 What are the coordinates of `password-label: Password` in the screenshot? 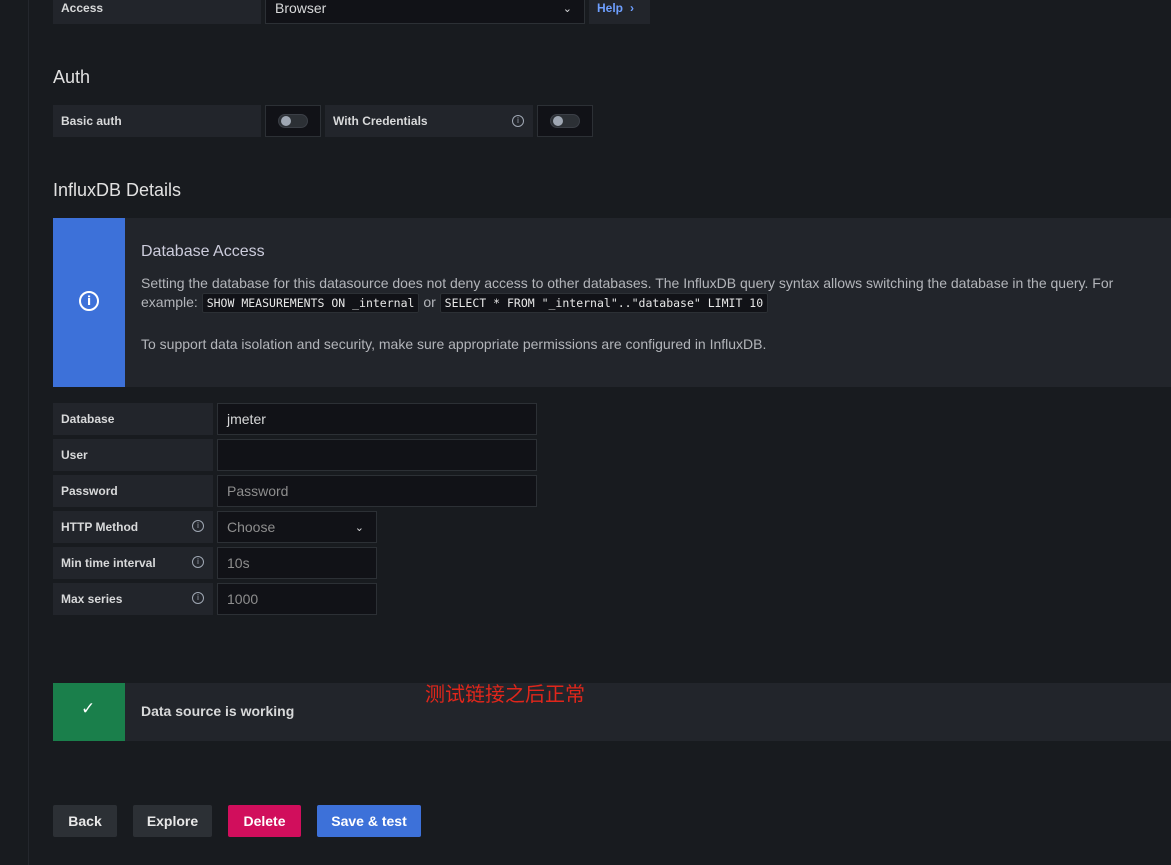 It's located at (133, 491).